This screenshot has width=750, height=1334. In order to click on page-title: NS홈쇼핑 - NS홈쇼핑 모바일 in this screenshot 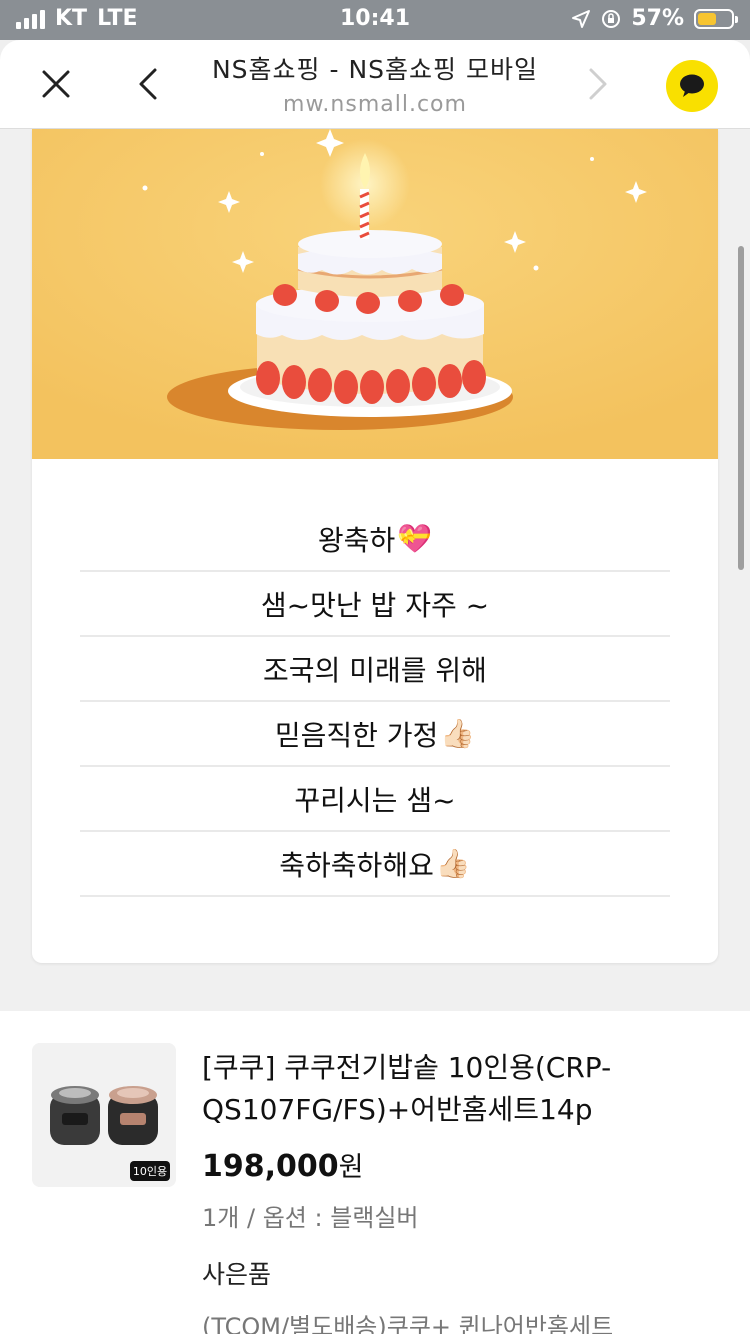, I will do `click(374, 69)`.